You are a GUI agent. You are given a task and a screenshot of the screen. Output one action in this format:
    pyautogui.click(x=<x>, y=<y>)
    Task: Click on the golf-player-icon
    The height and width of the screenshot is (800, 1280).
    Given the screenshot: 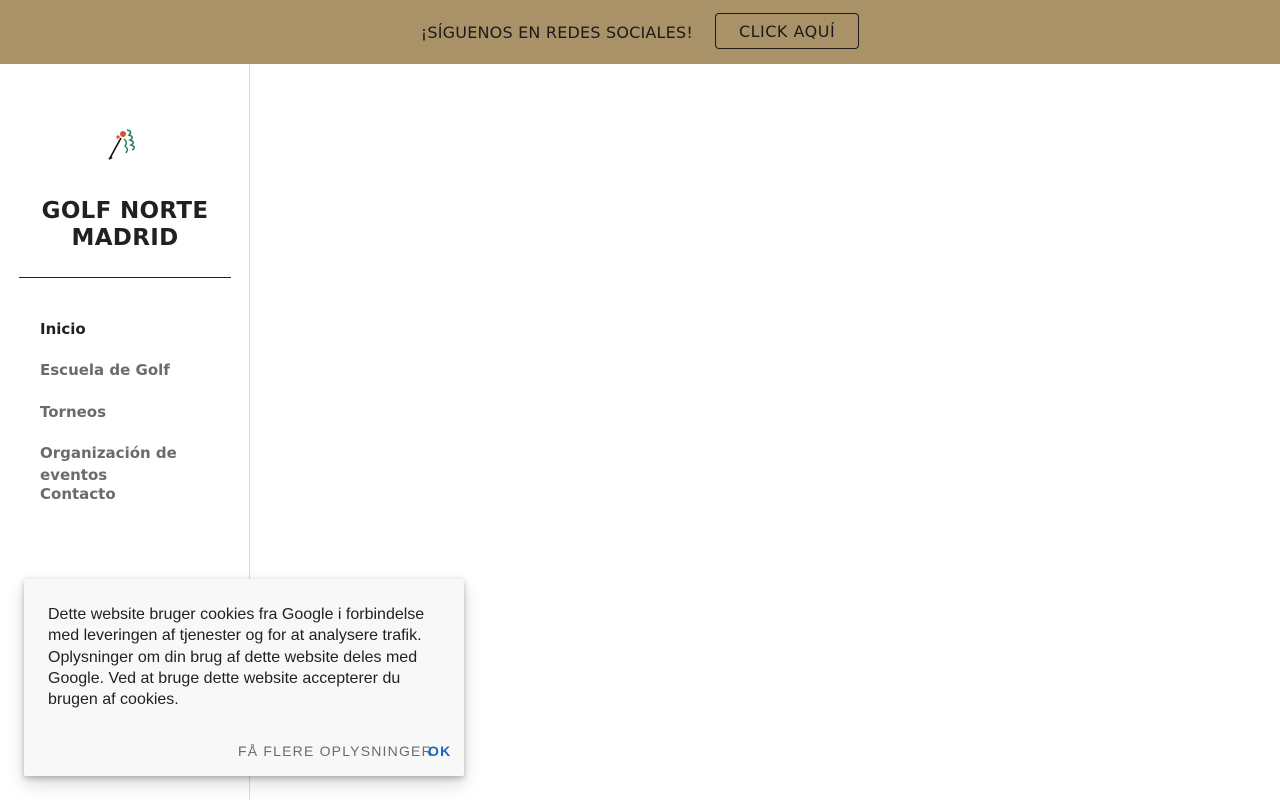 What is the action you would take?
    pyautogui.click(x=125, y=144)
    